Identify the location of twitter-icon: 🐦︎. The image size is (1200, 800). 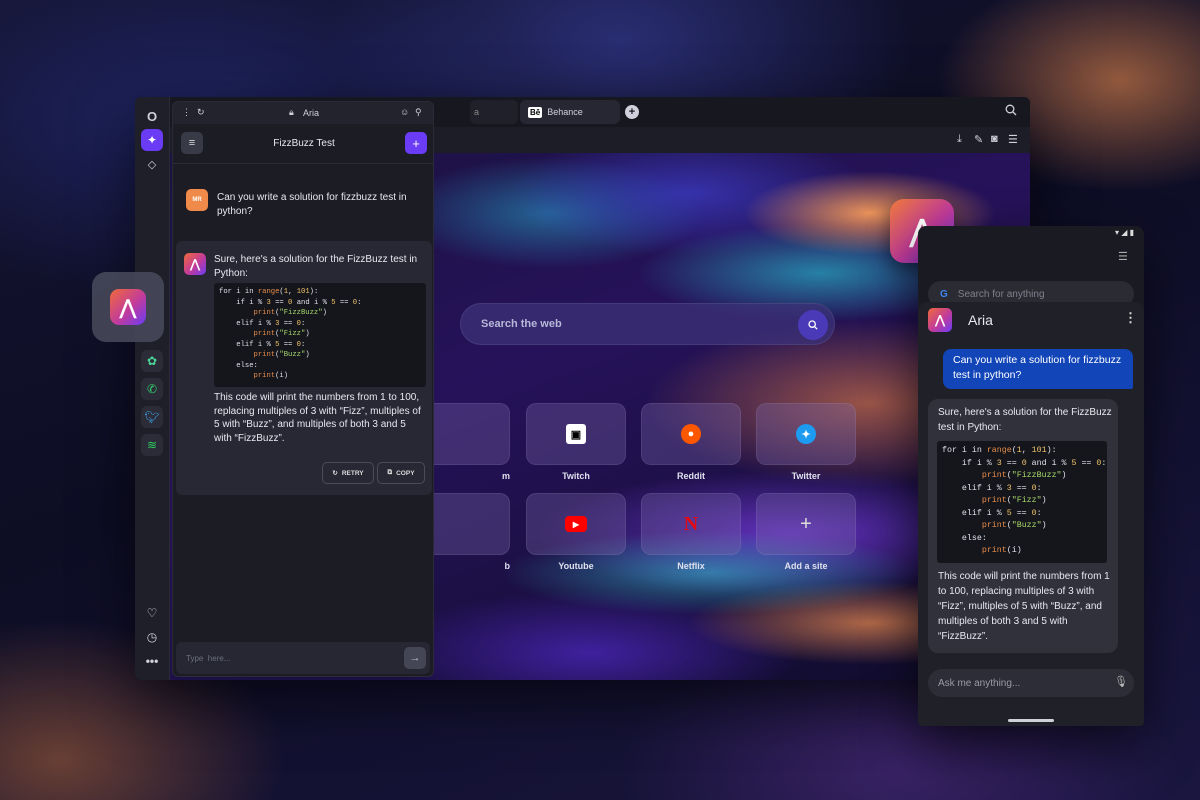
(152, 417).